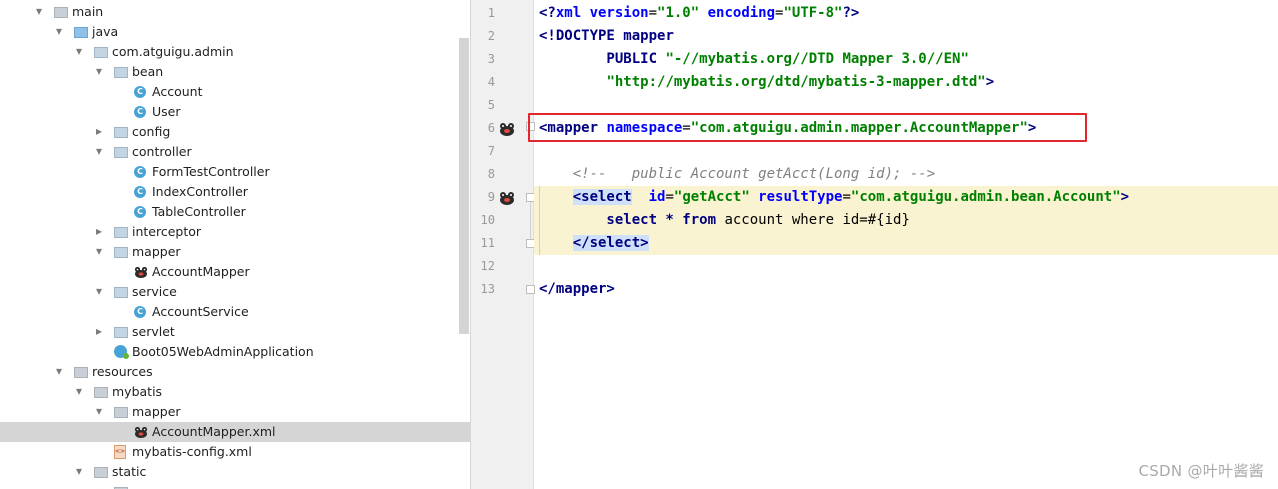 The image size is (1278, 489). Describe the element at coordinates (235, 332) in the screenshot. I see `tree-item: ▸ servlet` at that location.